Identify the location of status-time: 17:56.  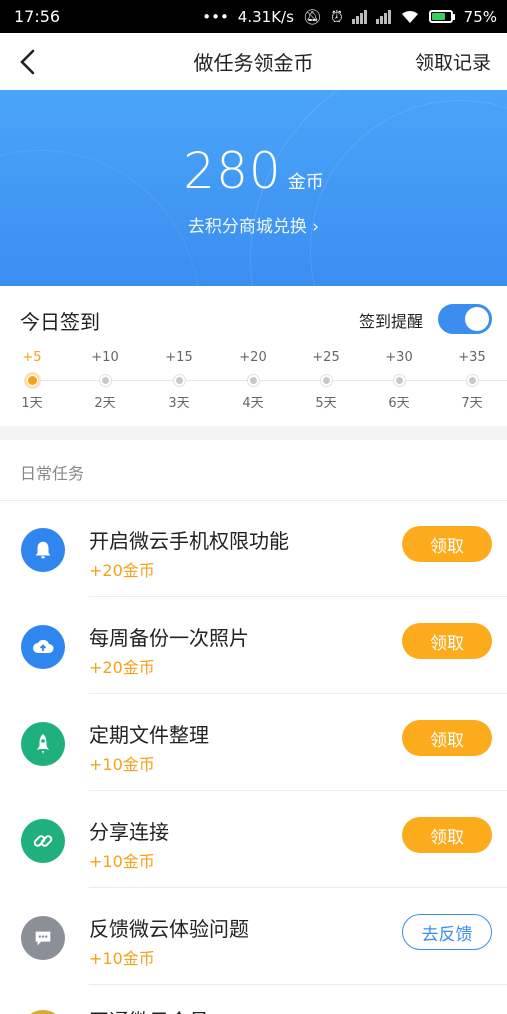
(37, 16).